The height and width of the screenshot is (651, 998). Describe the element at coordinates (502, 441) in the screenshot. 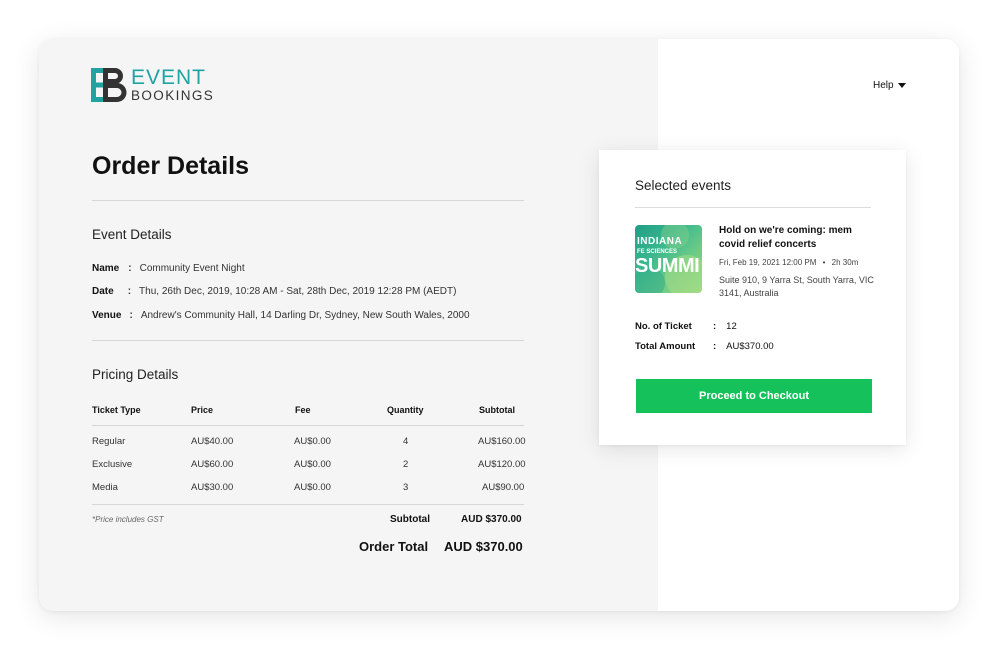

I see `row-regular-subtotal: AU$160.00` at that location.